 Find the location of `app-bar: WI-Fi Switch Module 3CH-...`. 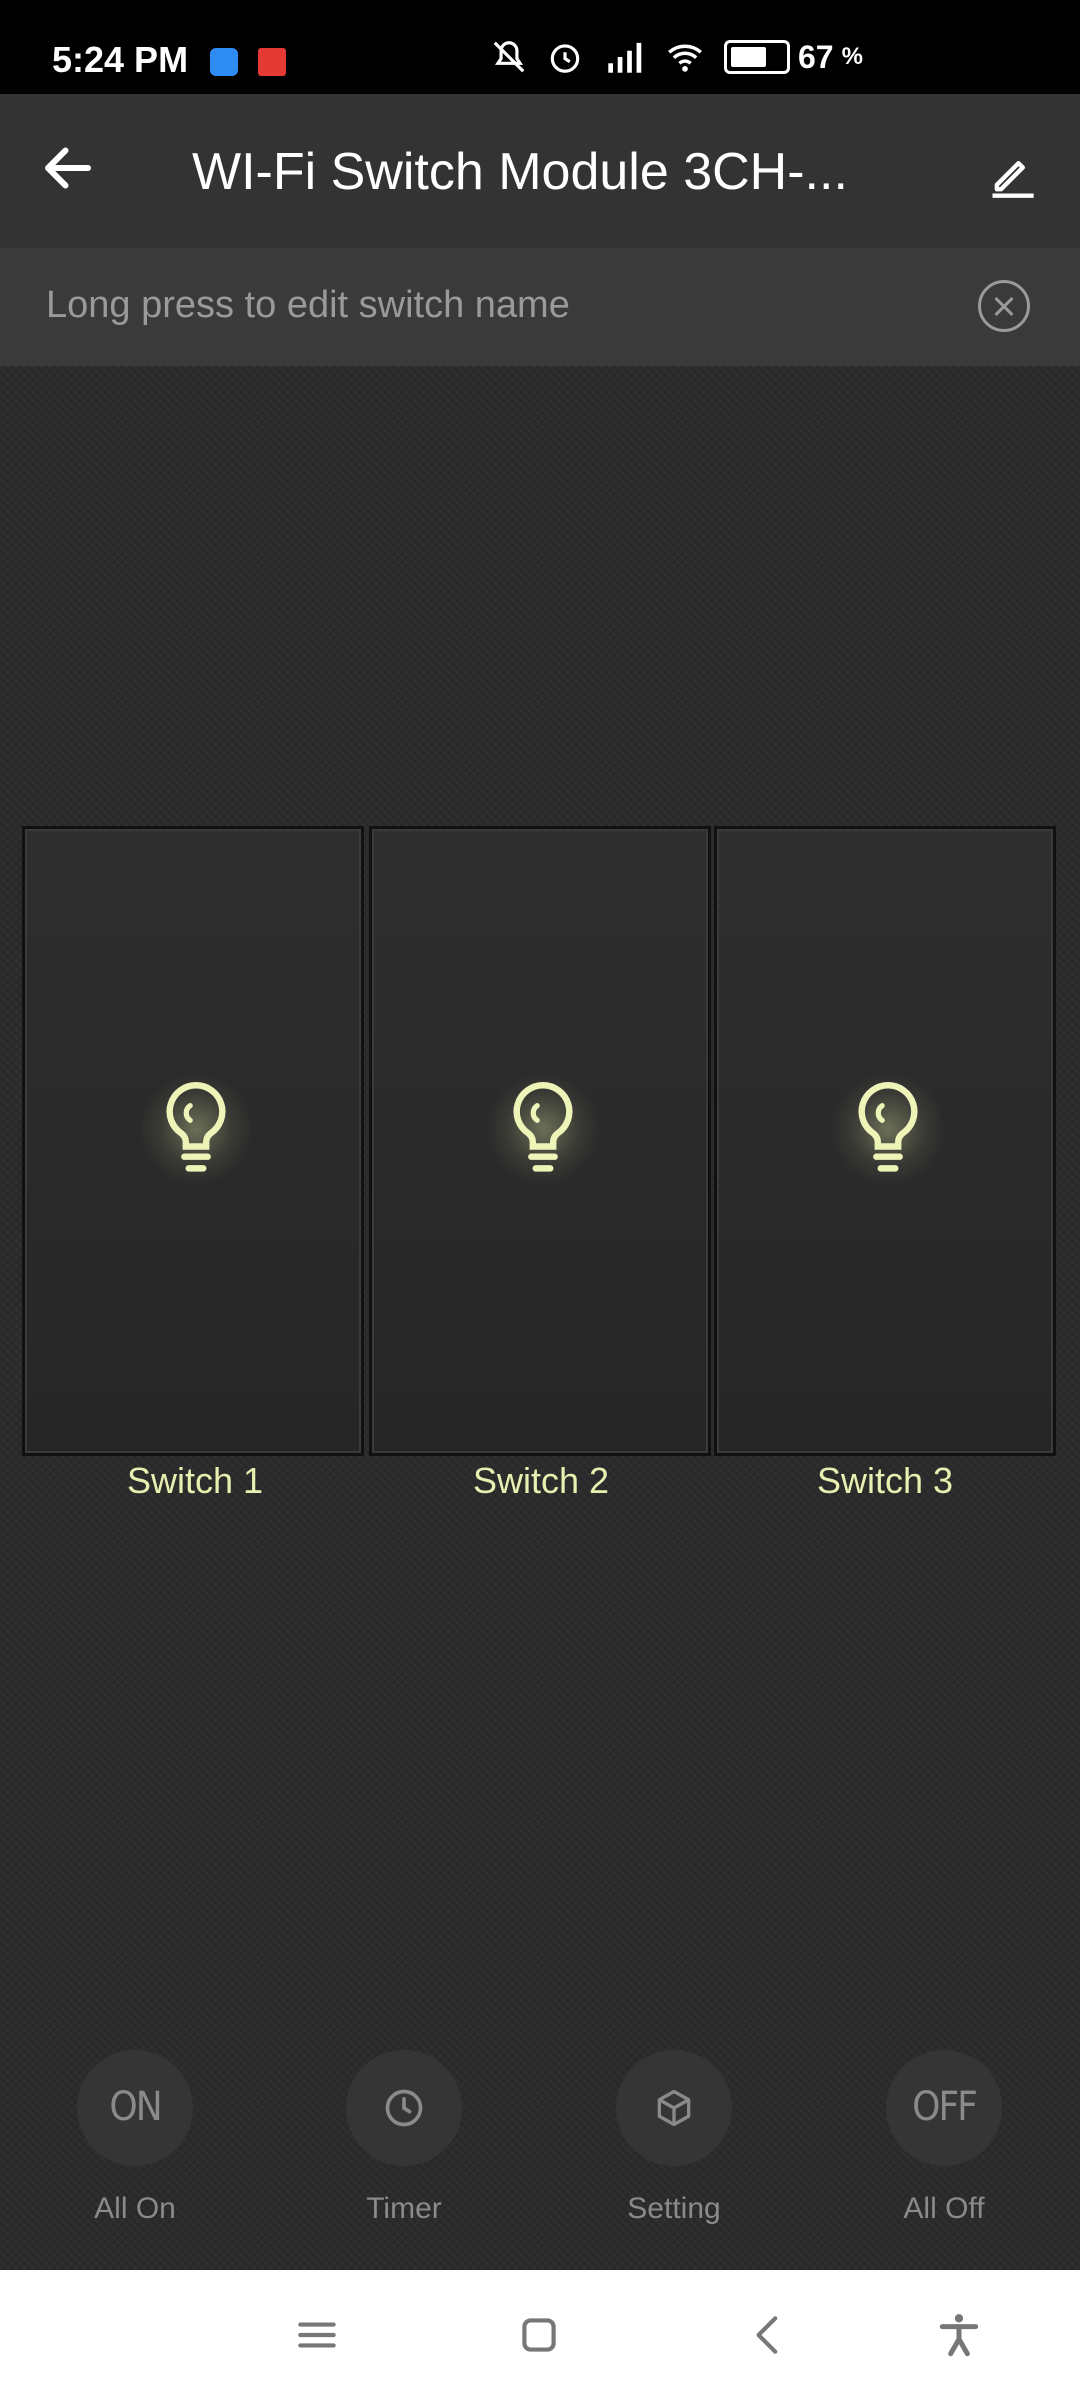

app-bar: WI-Fi Switch Module 3CH-... is located at coordinates (540, 171).